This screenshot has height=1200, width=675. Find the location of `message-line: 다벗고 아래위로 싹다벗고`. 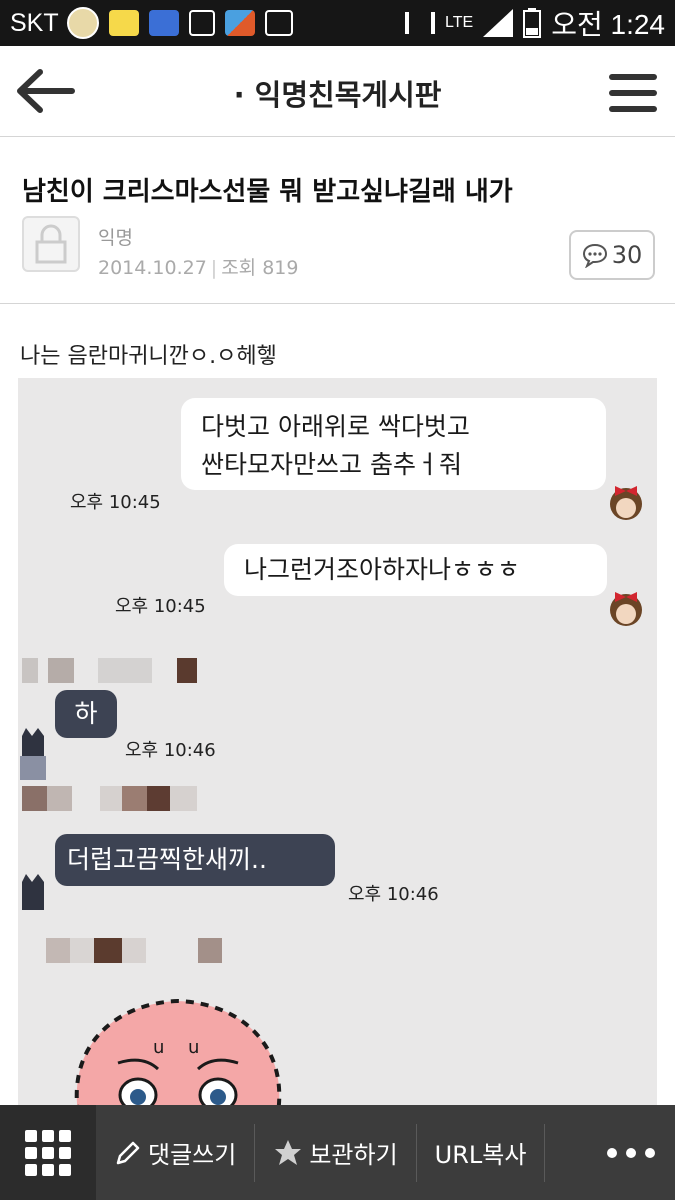

message-line: 다벗고 아래위로 싹다벗고 is located at coordinates (335, 426).